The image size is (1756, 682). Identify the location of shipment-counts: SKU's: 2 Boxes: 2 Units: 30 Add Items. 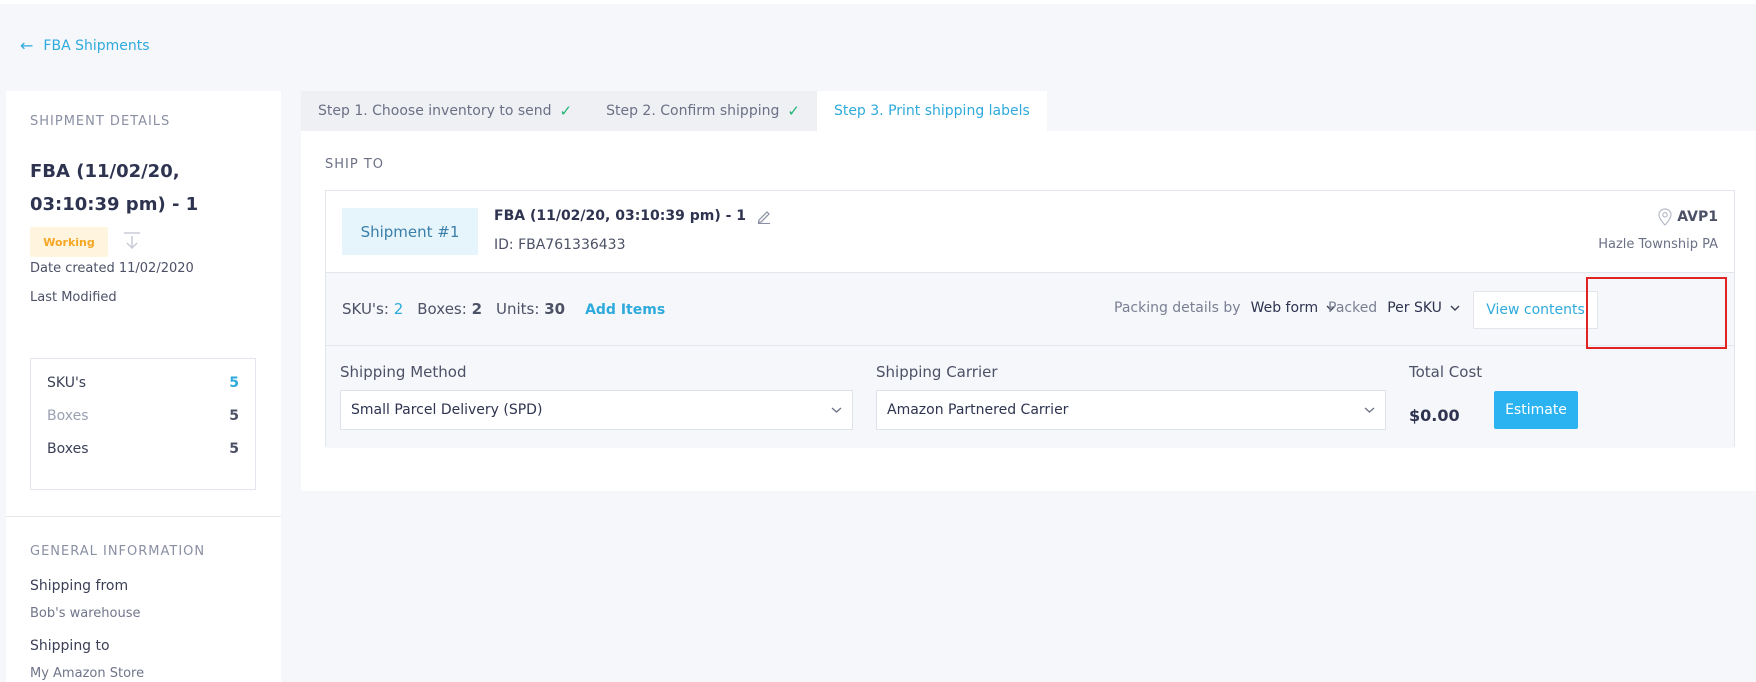
(503, 309).